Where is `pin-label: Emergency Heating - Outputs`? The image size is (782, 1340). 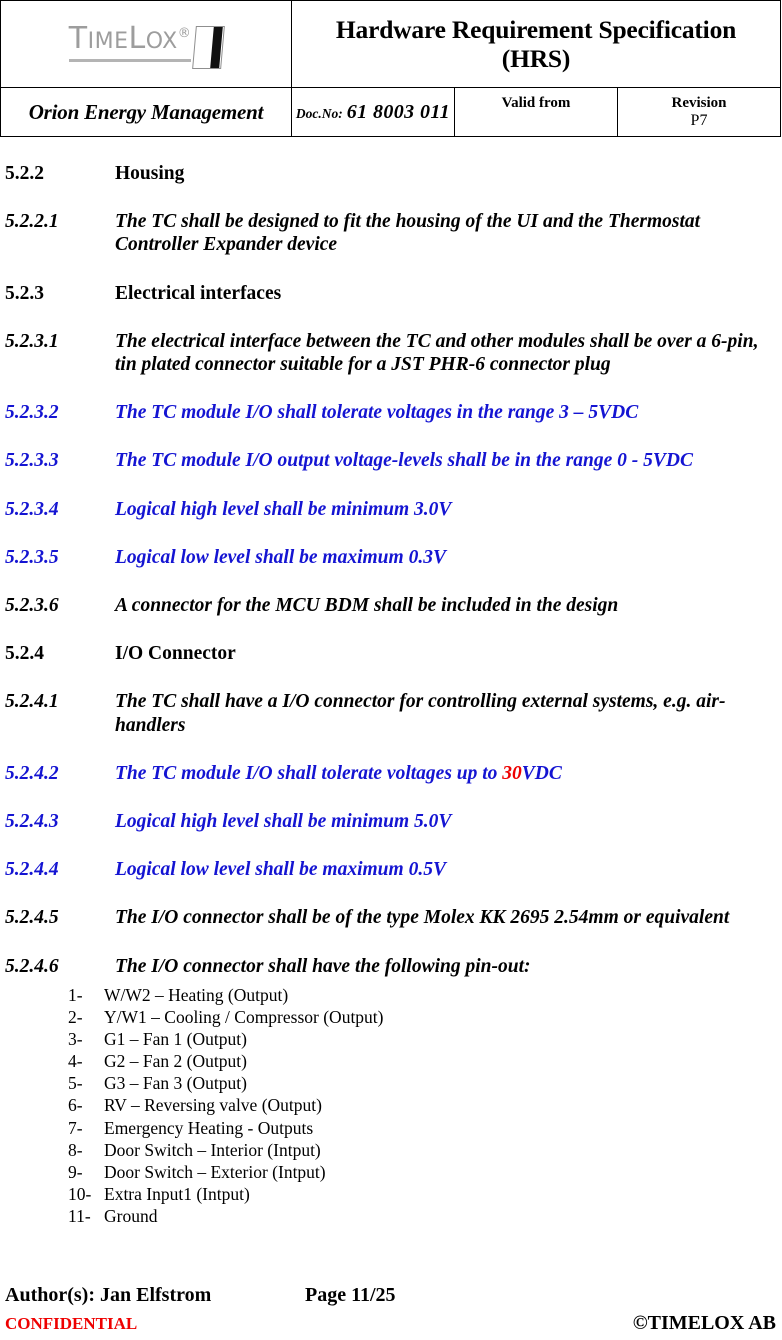 pin-label: Emergency Heating - Outputs is located at coordinates (209, 1127).